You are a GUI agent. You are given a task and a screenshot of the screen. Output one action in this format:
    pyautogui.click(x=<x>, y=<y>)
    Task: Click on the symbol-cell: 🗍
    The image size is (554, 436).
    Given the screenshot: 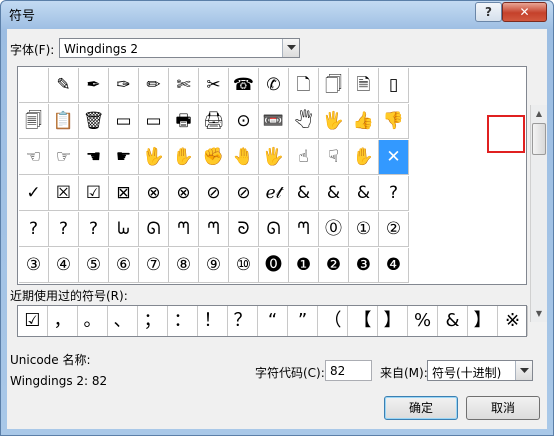 What is the action you would take?
    pyautogui.click(x=334, y=85)
    